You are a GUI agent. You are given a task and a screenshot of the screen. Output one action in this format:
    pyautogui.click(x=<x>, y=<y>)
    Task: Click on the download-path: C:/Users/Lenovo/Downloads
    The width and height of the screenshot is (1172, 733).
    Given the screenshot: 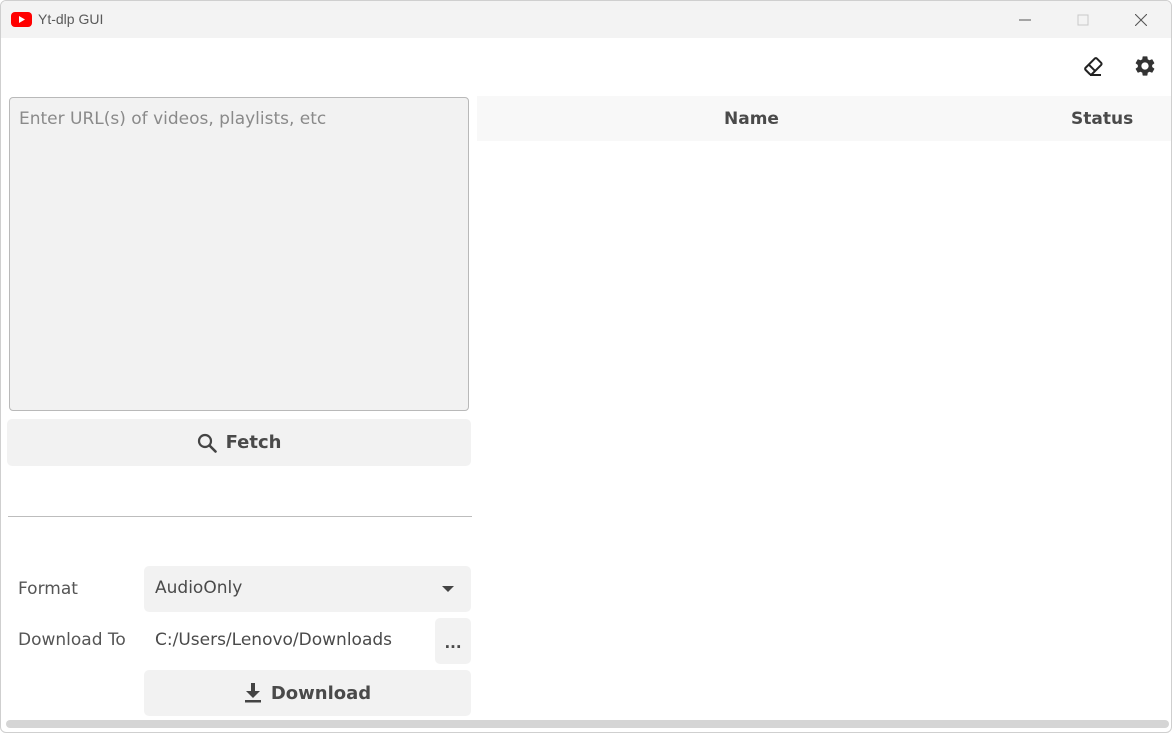 What is the action you would take?
    pyautogui.click(x=274, y=640)
    